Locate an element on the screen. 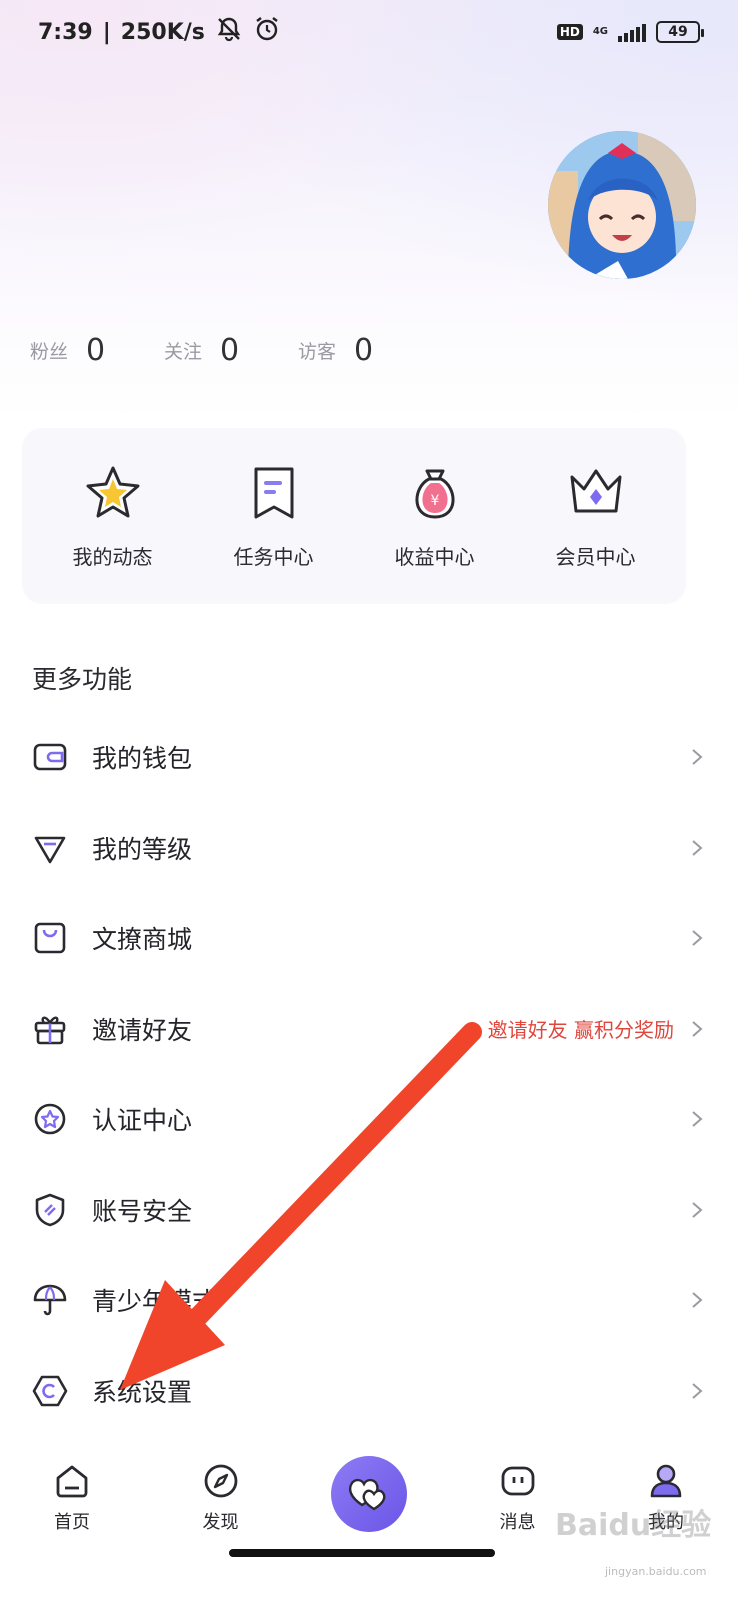  stats-row: 粉丝 0 关注 0 访客 0 is located at coordinates (231, 350).